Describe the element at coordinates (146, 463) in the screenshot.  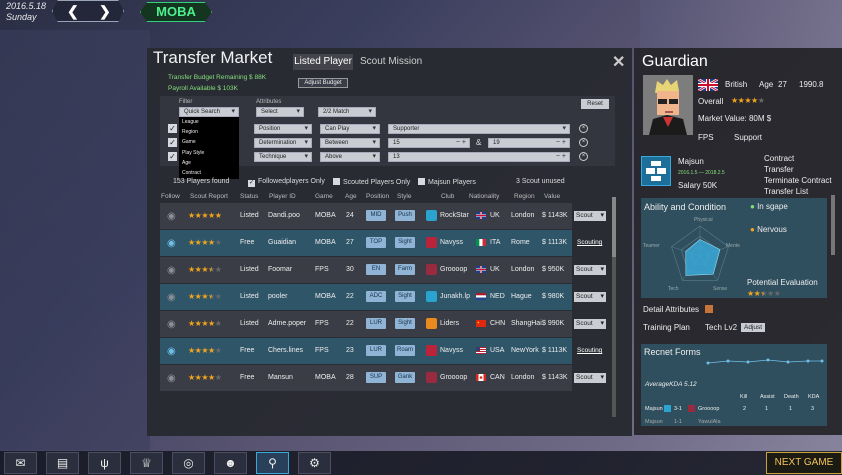
I see `trophy-icon: ♕` at that location.